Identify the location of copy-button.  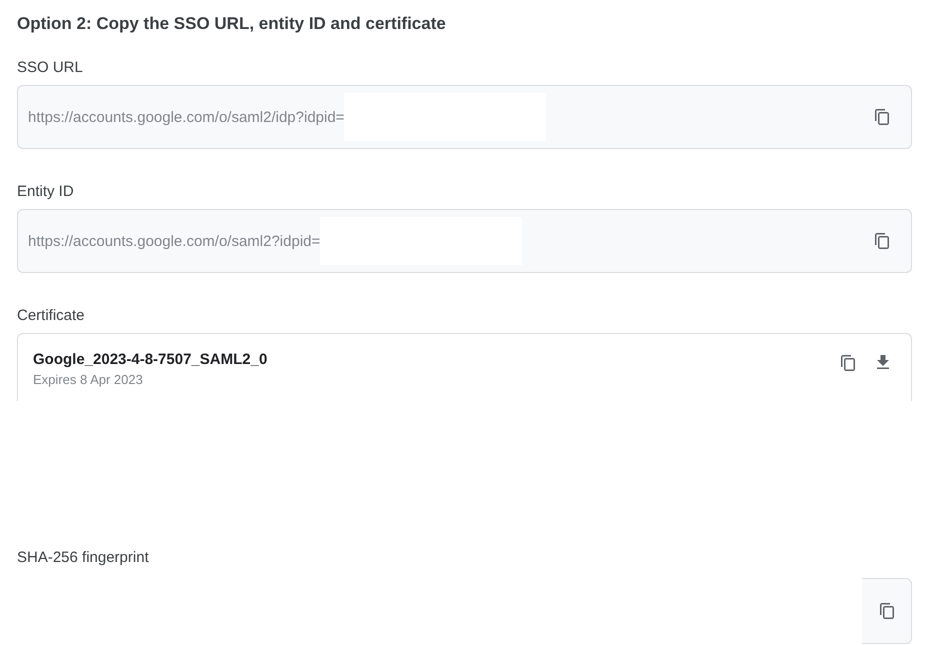
(887, 611).